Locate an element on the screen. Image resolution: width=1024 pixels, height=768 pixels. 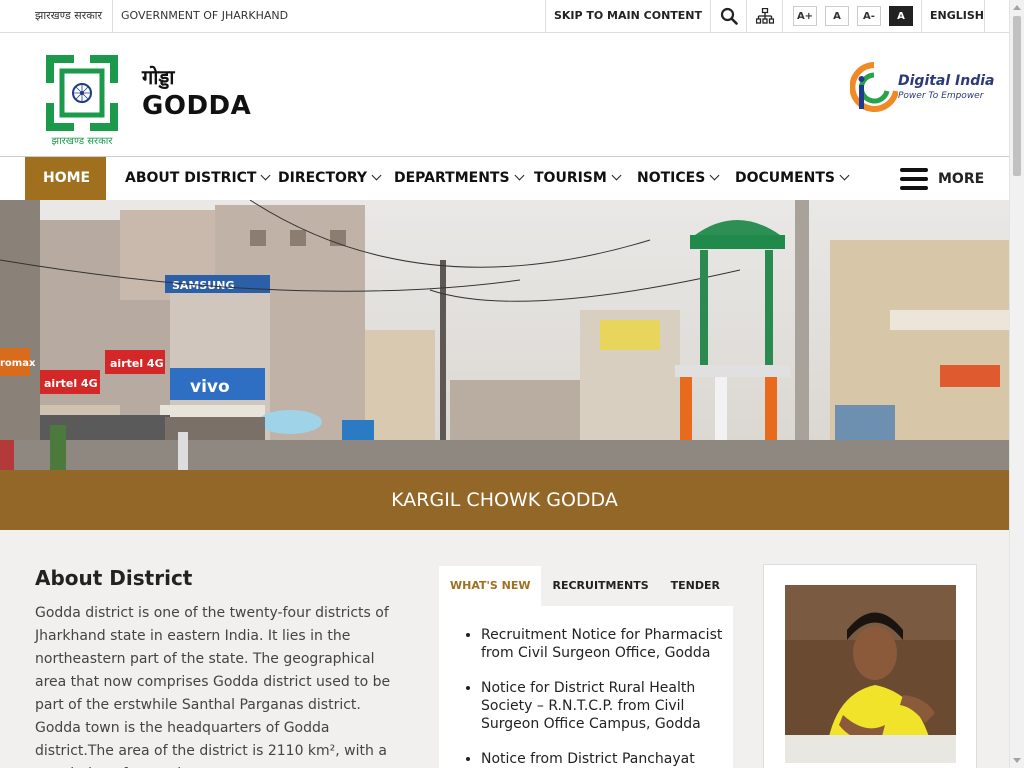
search-button is located at coordinates (728, 16).